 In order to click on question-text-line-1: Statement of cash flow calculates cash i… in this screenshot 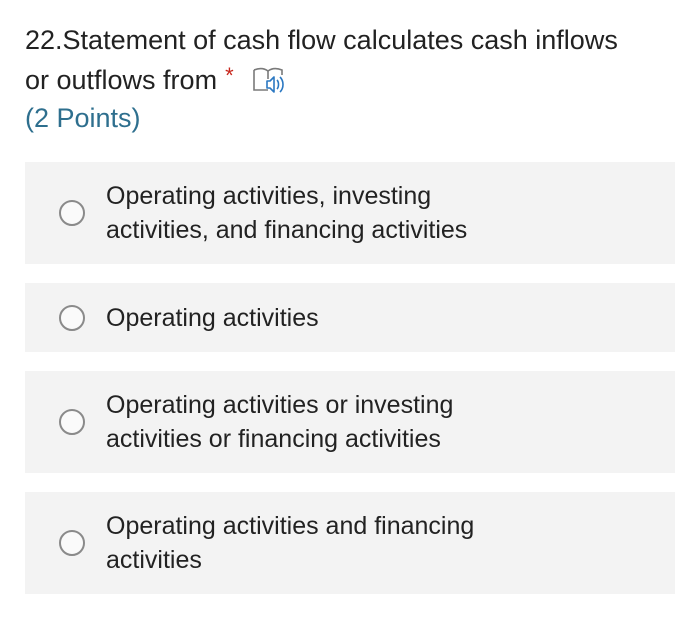, I will do `click(340, 40)`.